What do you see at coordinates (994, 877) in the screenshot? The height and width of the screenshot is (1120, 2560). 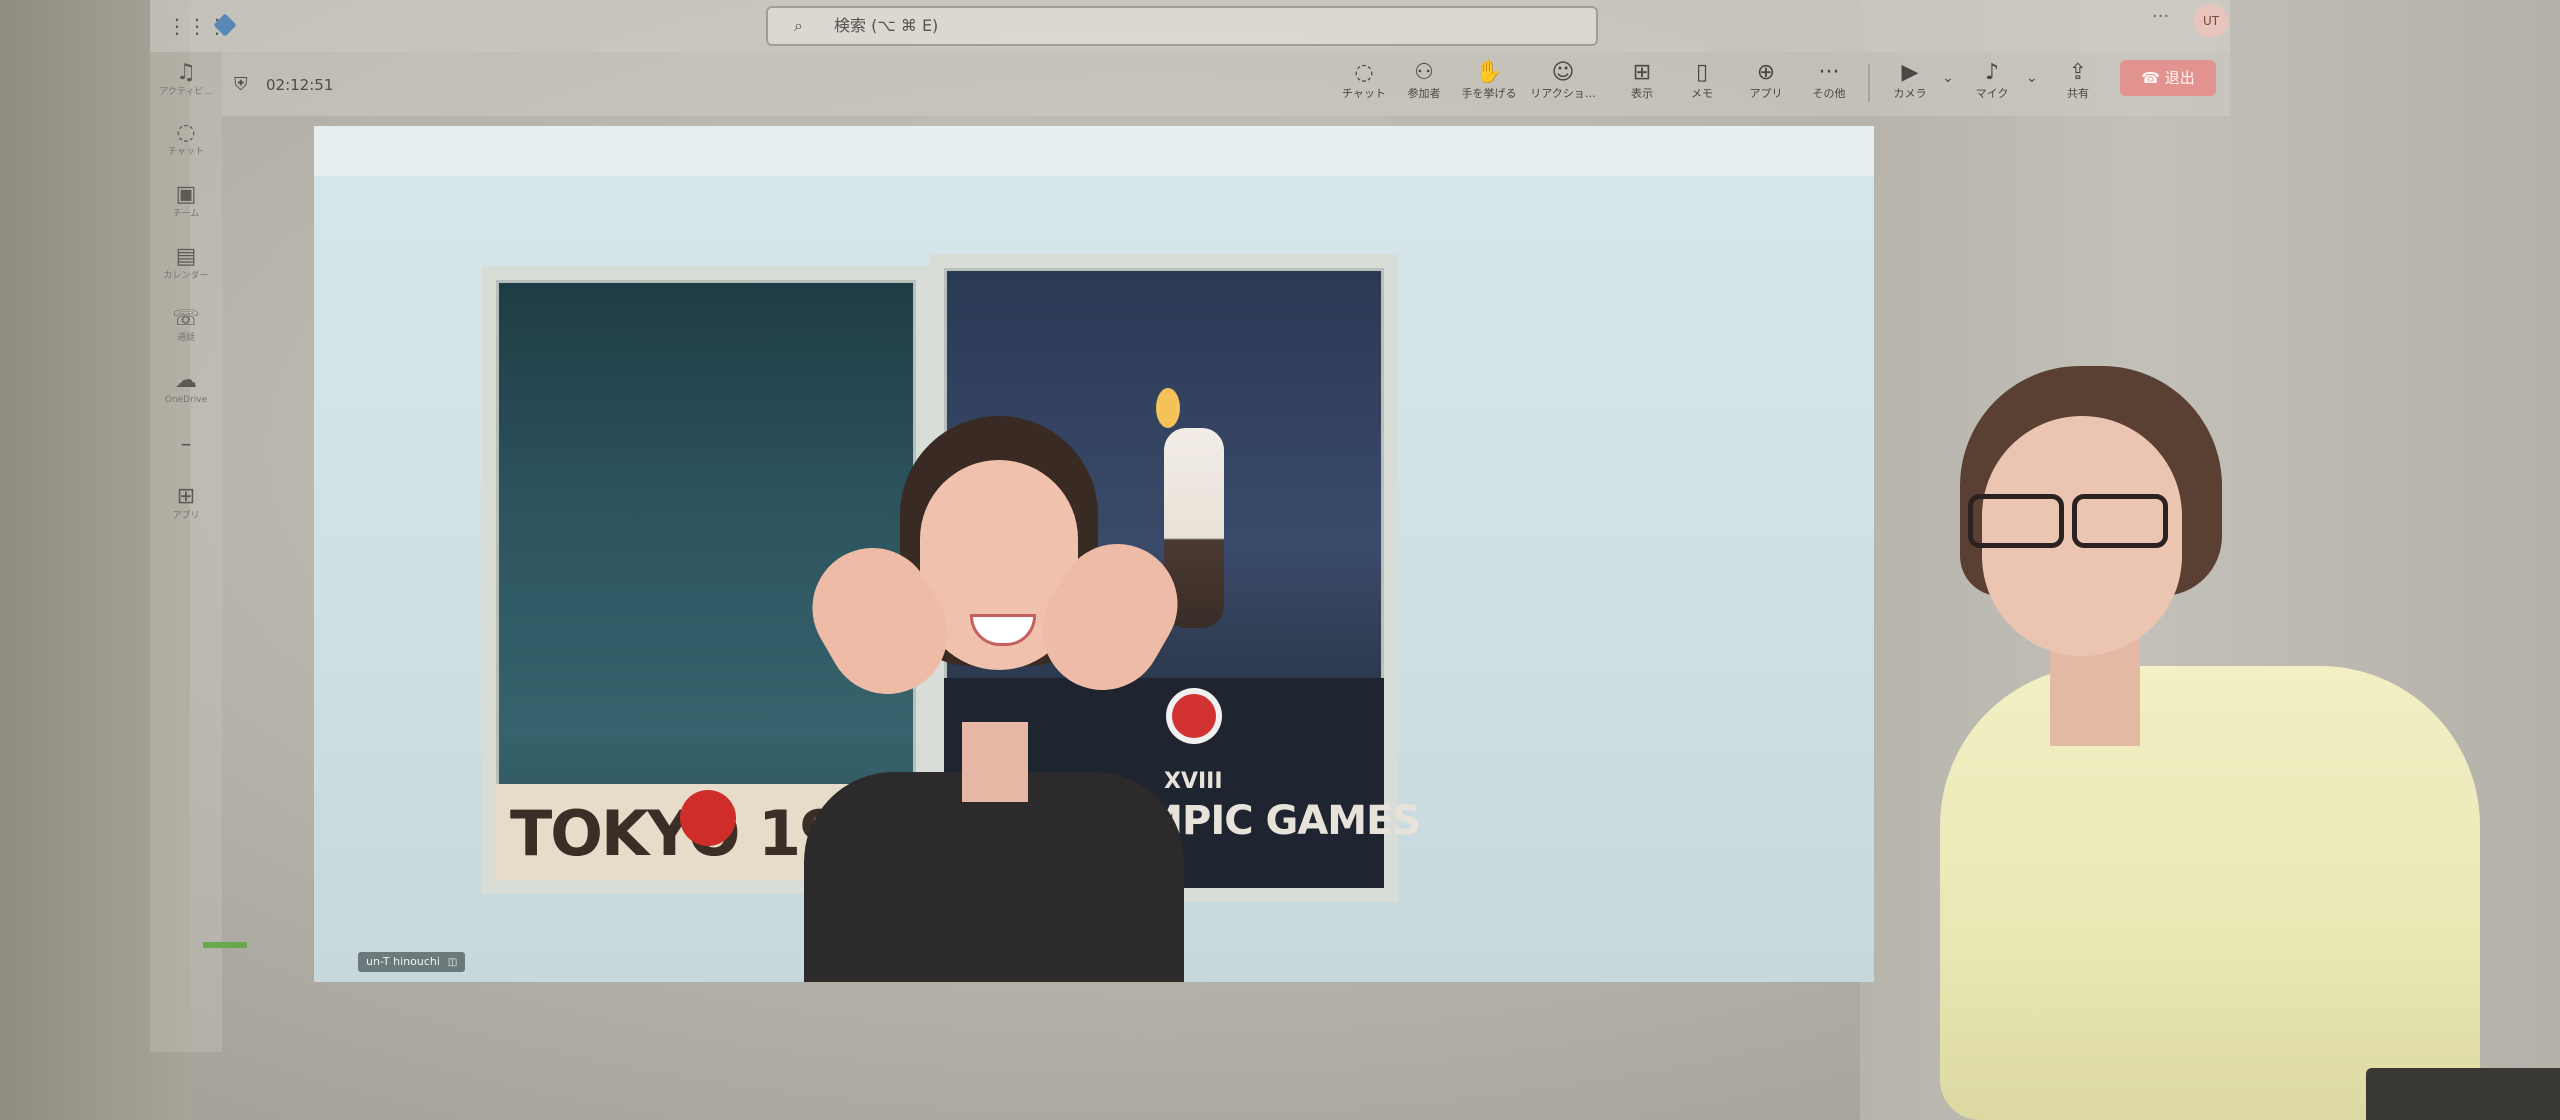 I see `participant-body` at bounding box center [994, 877].